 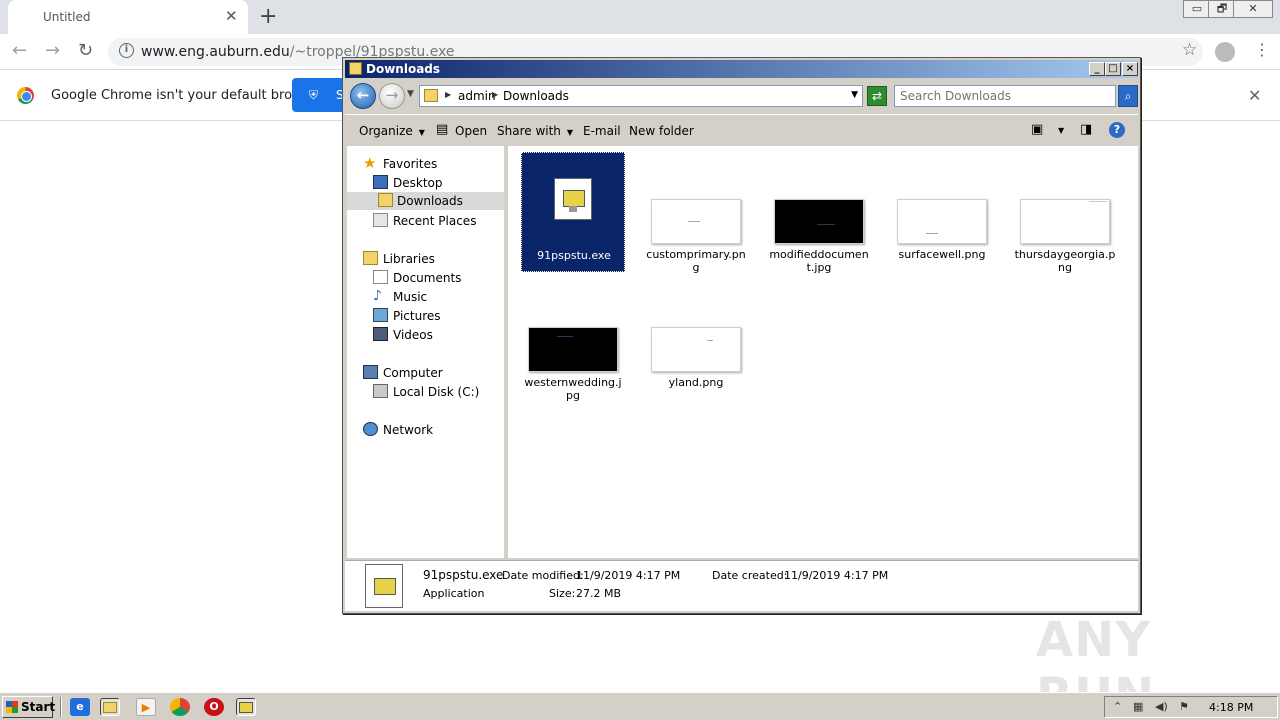 What do you see at coordinates (370, 163) in the screenshot?
I see `star-icon: ★` at bounding box center [370, 163].